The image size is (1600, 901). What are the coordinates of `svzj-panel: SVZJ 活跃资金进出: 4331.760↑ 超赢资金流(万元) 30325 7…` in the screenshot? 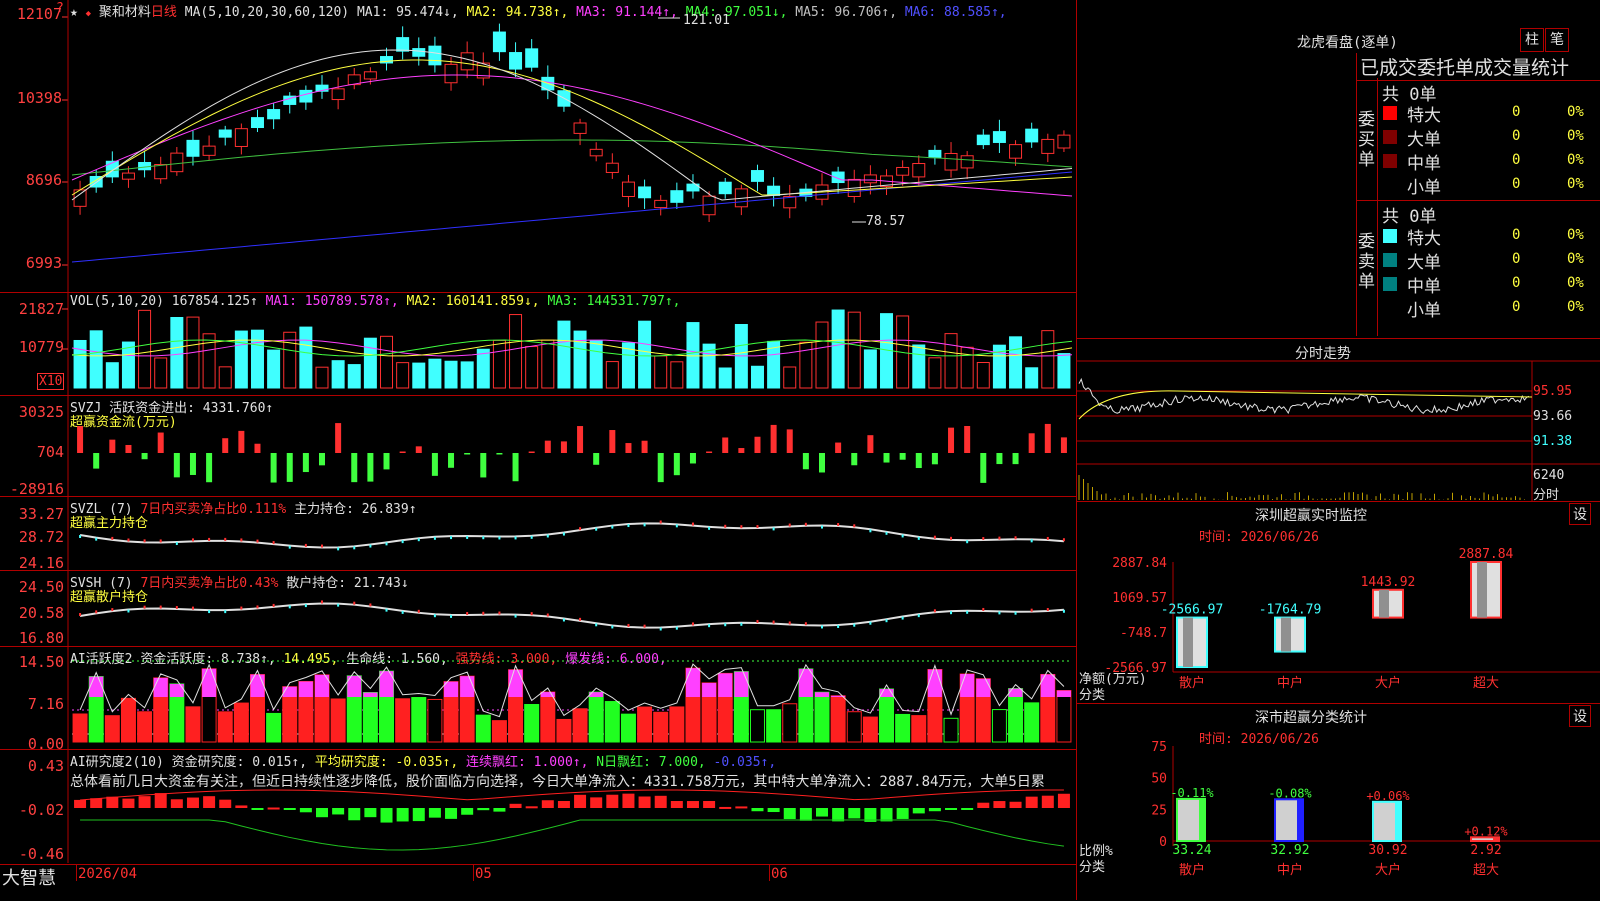 It's located at (538, 447).